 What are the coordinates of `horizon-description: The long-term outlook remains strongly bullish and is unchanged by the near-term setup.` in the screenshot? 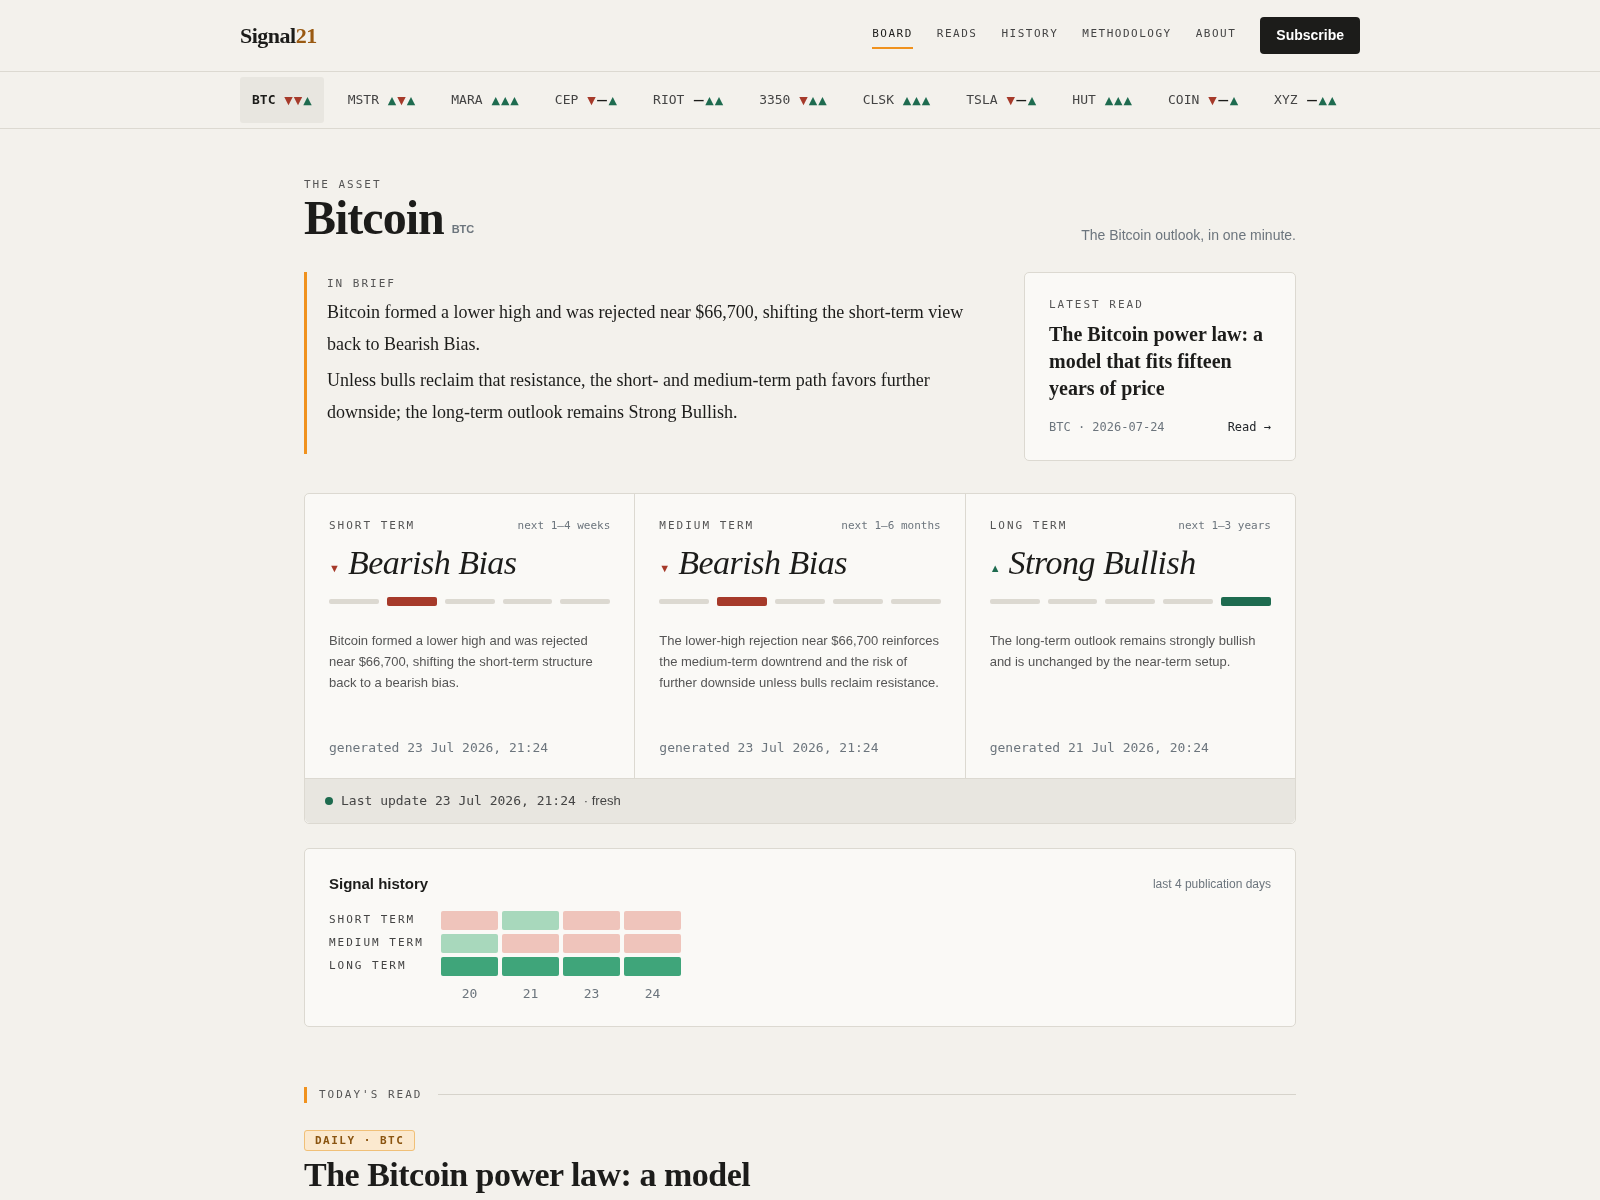 It's located at (1123, 652).